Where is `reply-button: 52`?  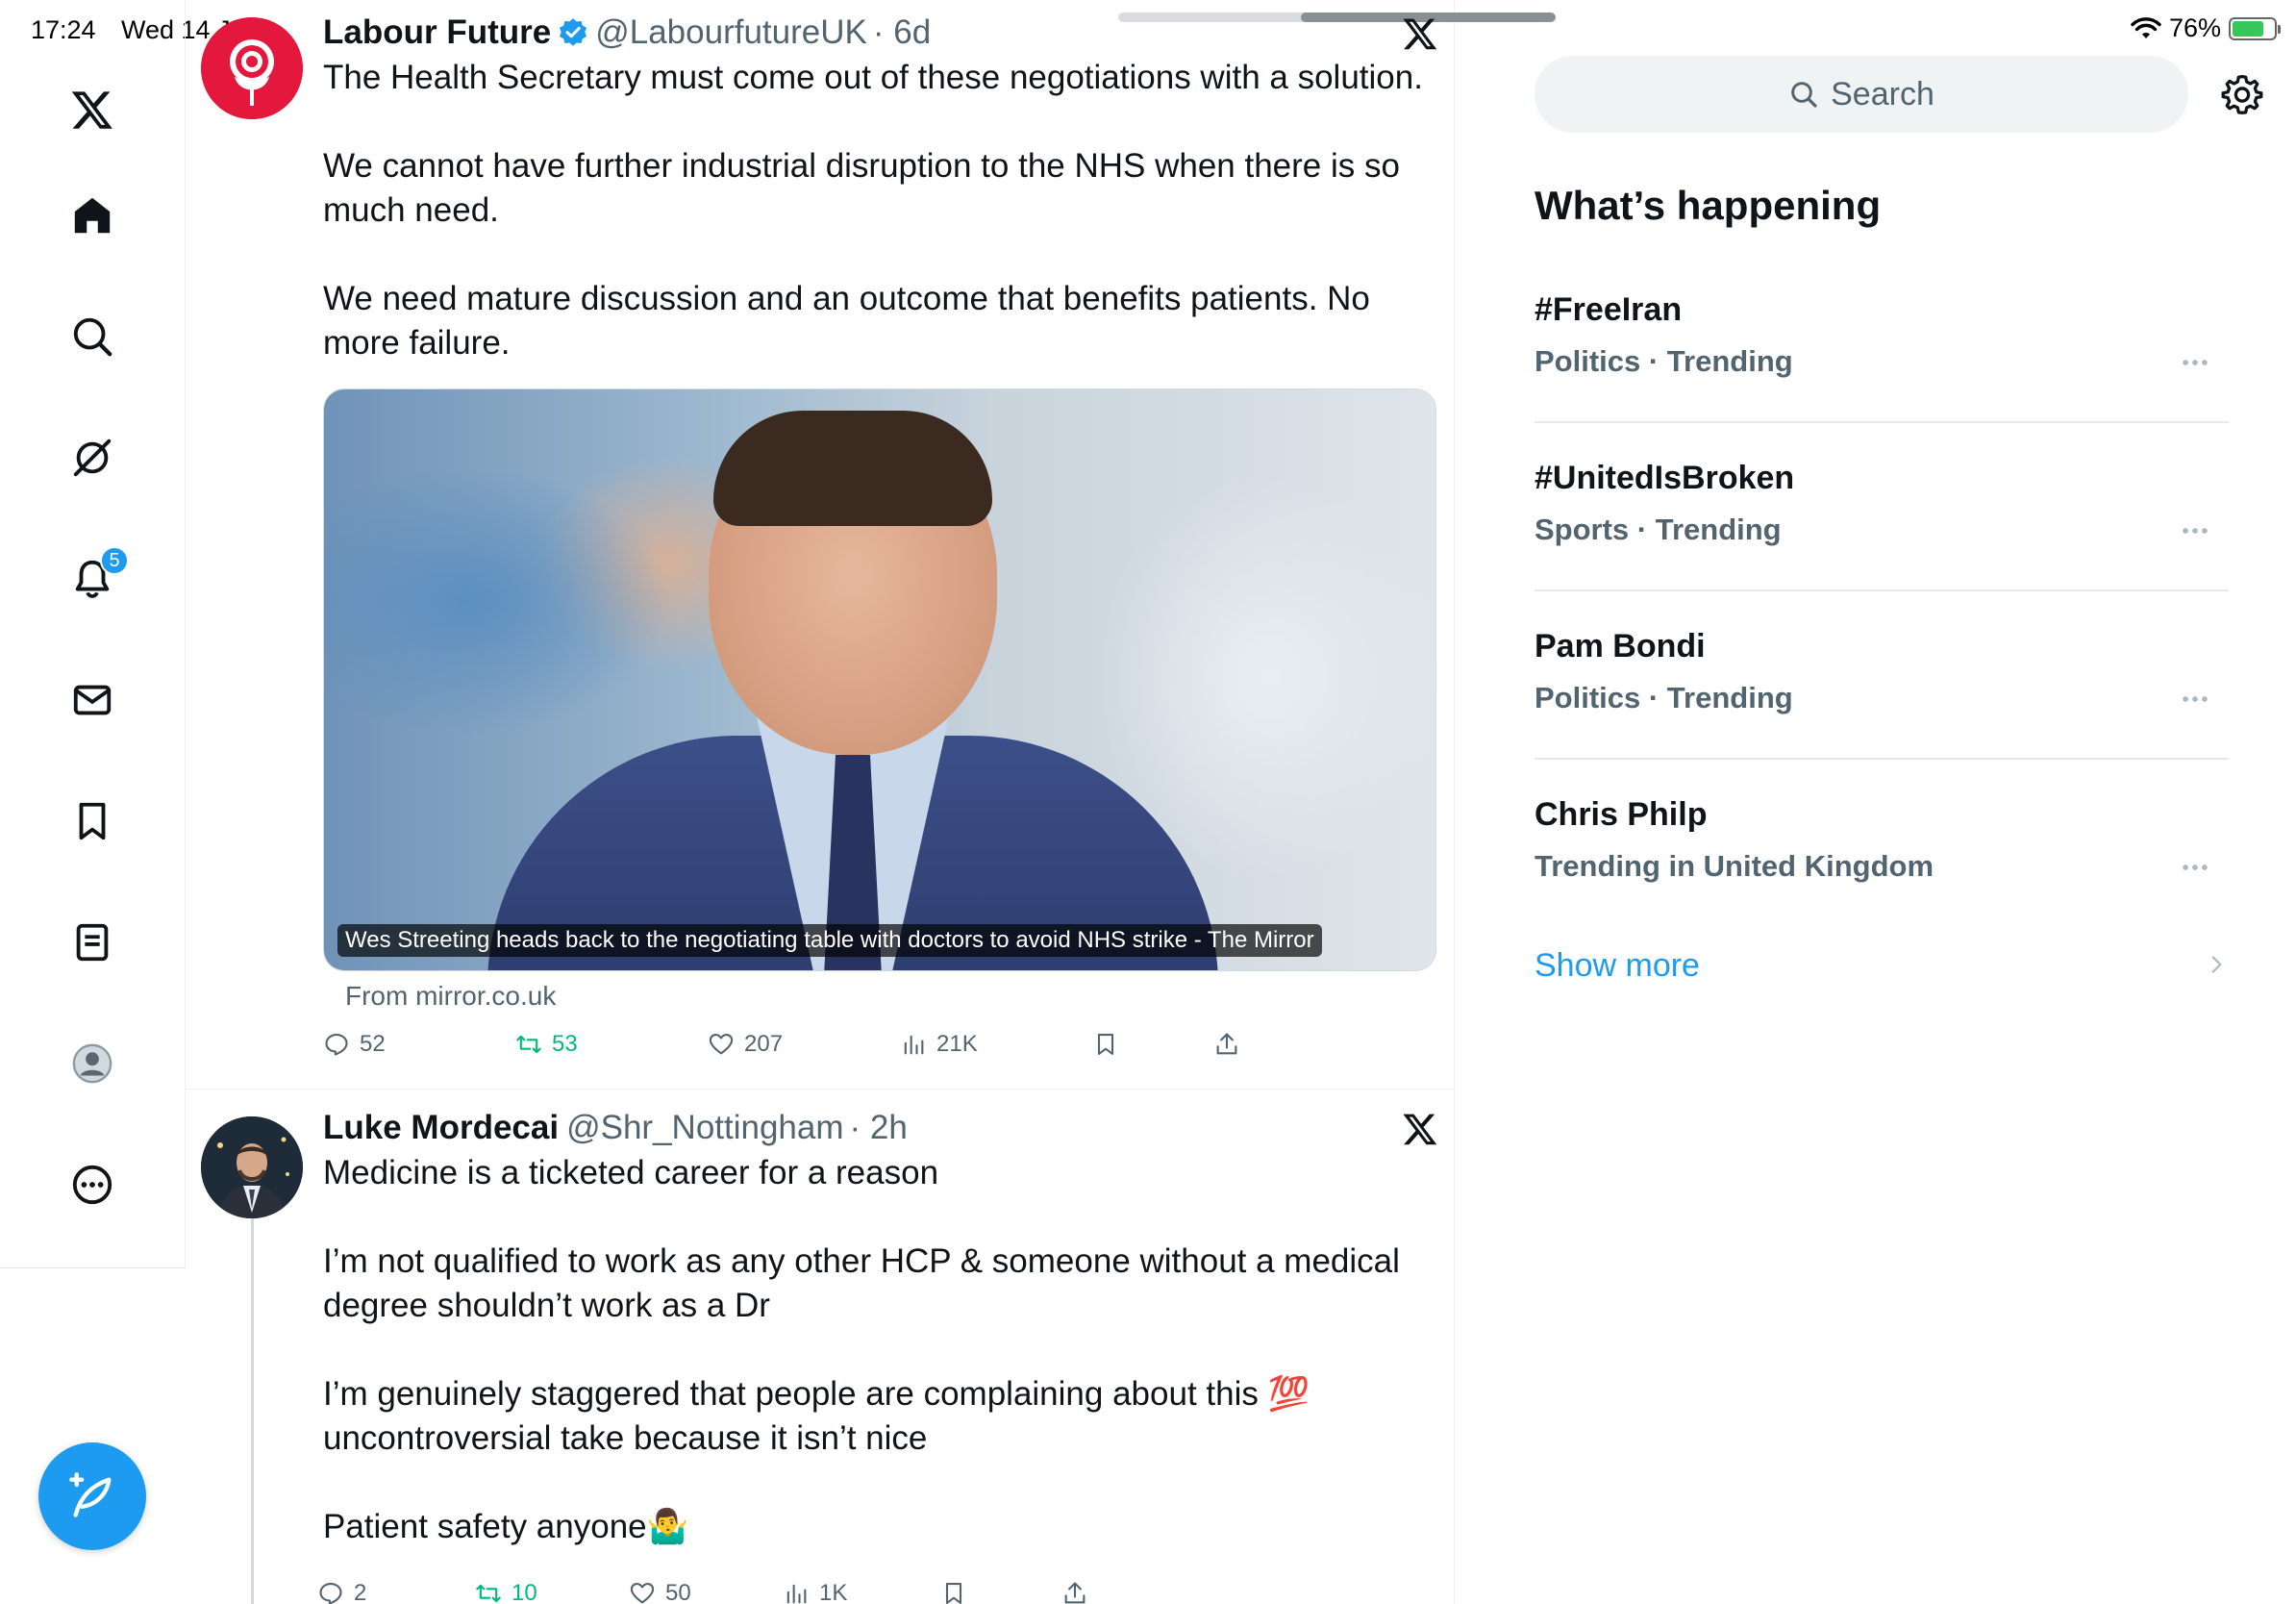
reply-button: 52 is located at coordinates (354, 1044).